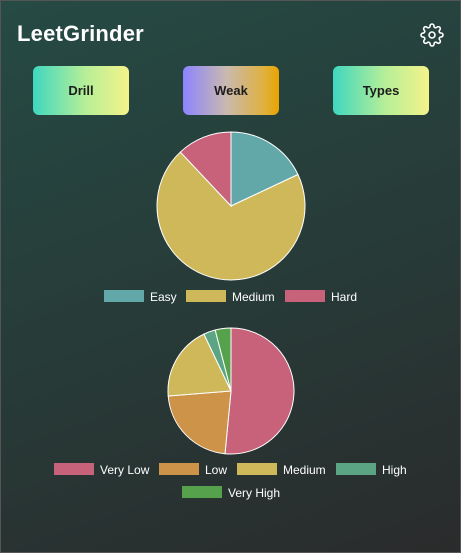 The width and height of the screenshot is (461, 554). Describe the element at coordinates (356, 469) in the screenshot. I see `legend-swatch-high` at that location.